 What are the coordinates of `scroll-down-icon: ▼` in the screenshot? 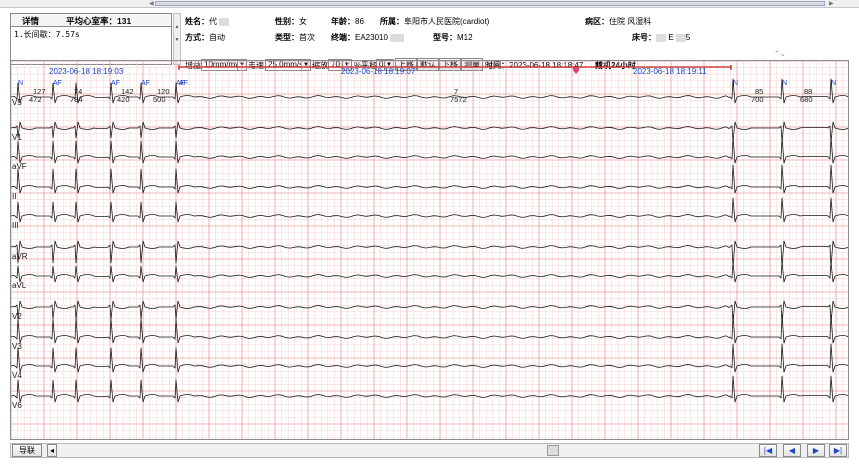 It's located at (177, 40).